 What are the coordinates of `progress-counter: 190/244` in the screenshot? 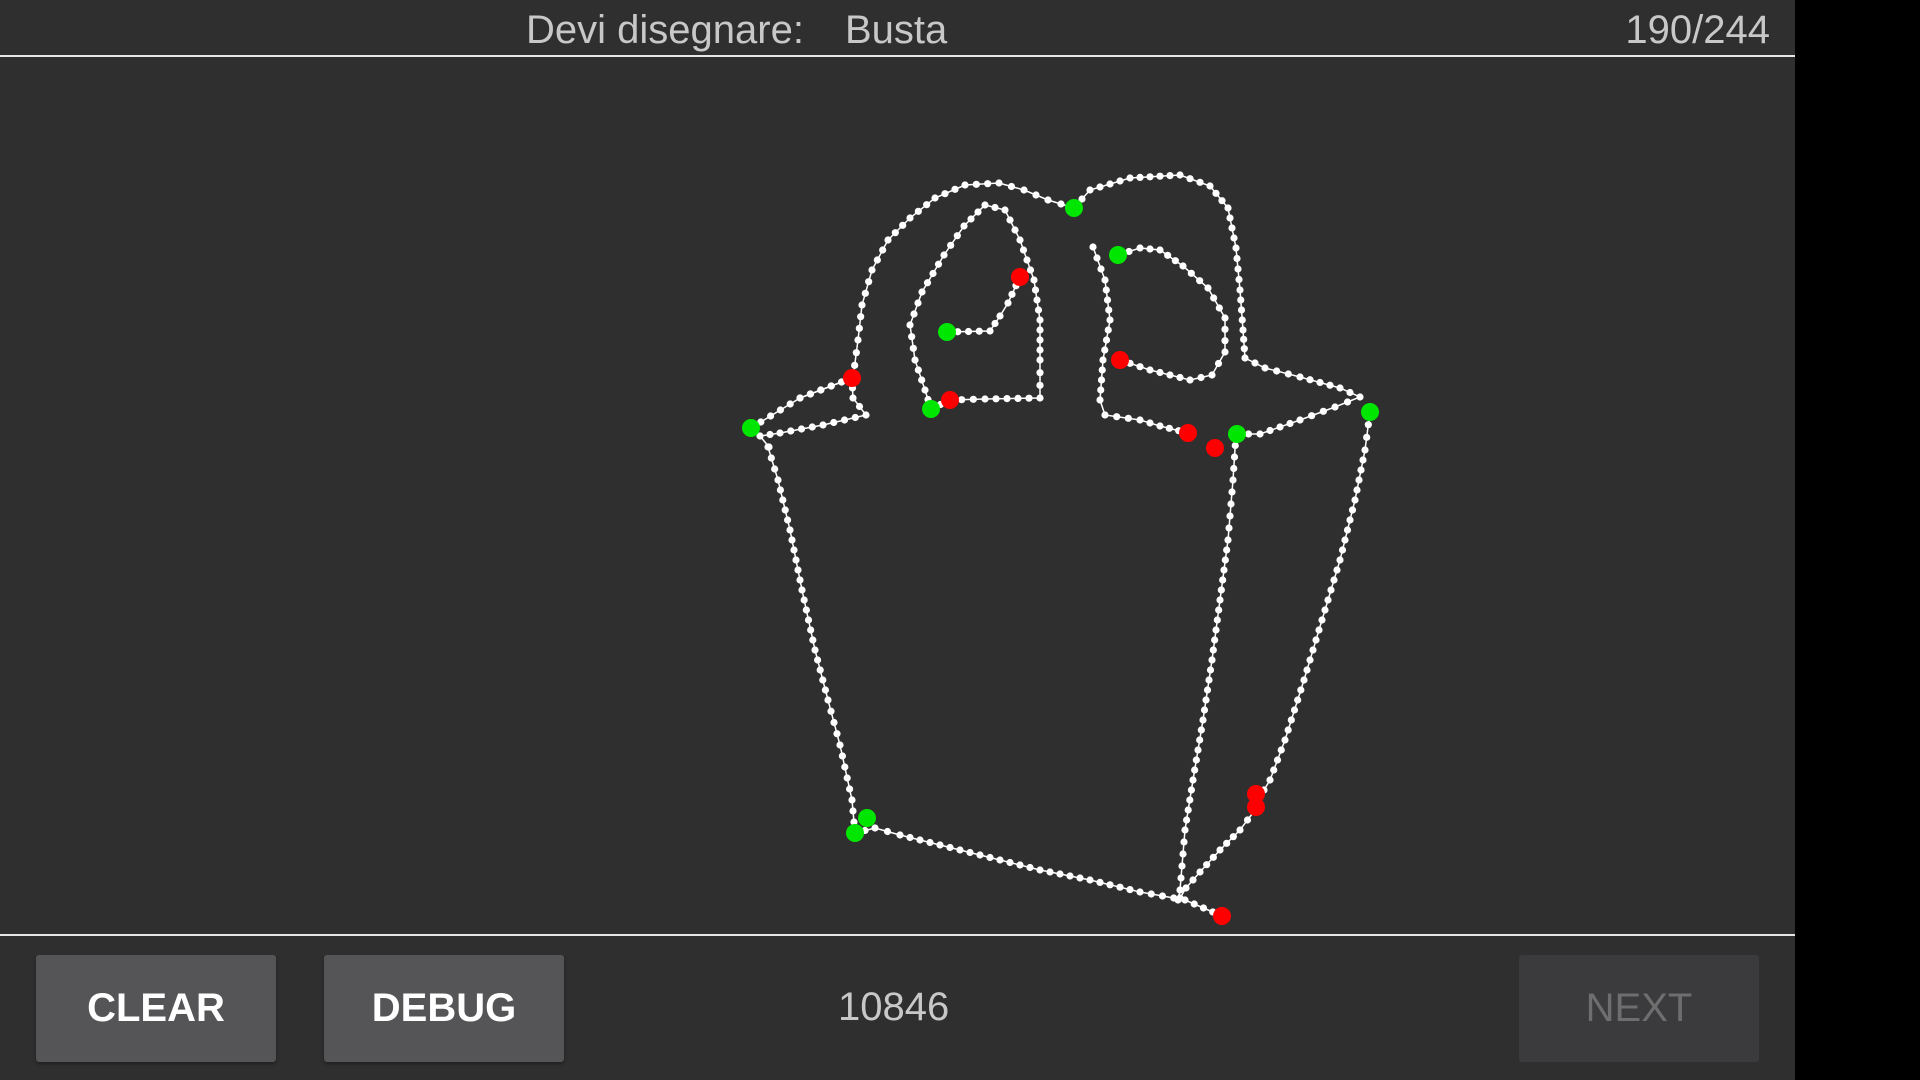 It's located at (1697, 30).